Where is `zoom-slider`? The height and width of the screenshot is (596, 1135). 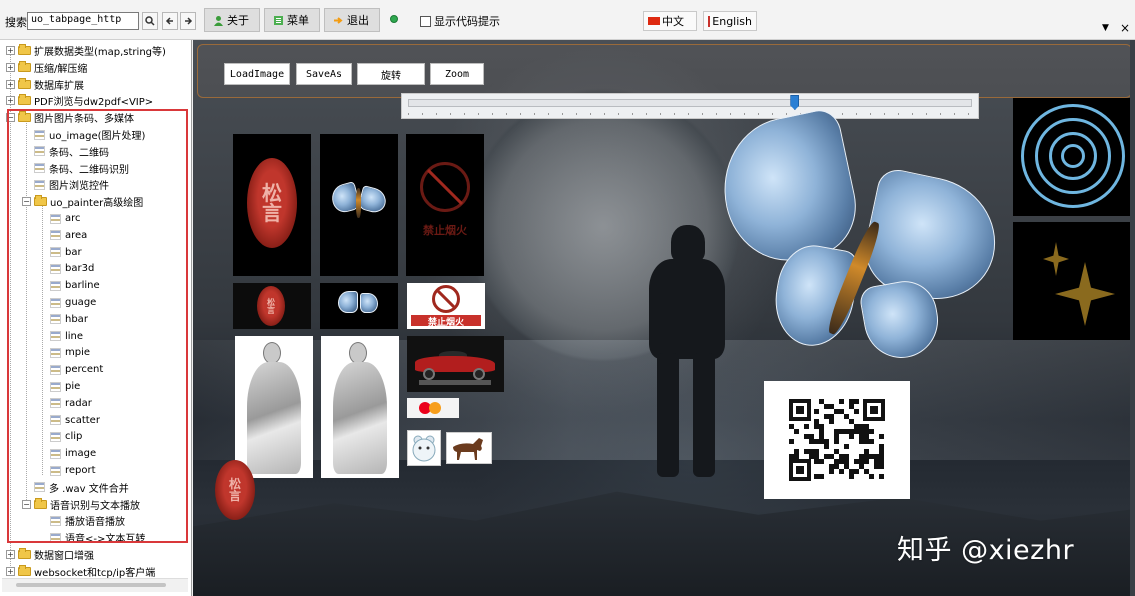
zoom-slider is located at coordinates (690, 106).